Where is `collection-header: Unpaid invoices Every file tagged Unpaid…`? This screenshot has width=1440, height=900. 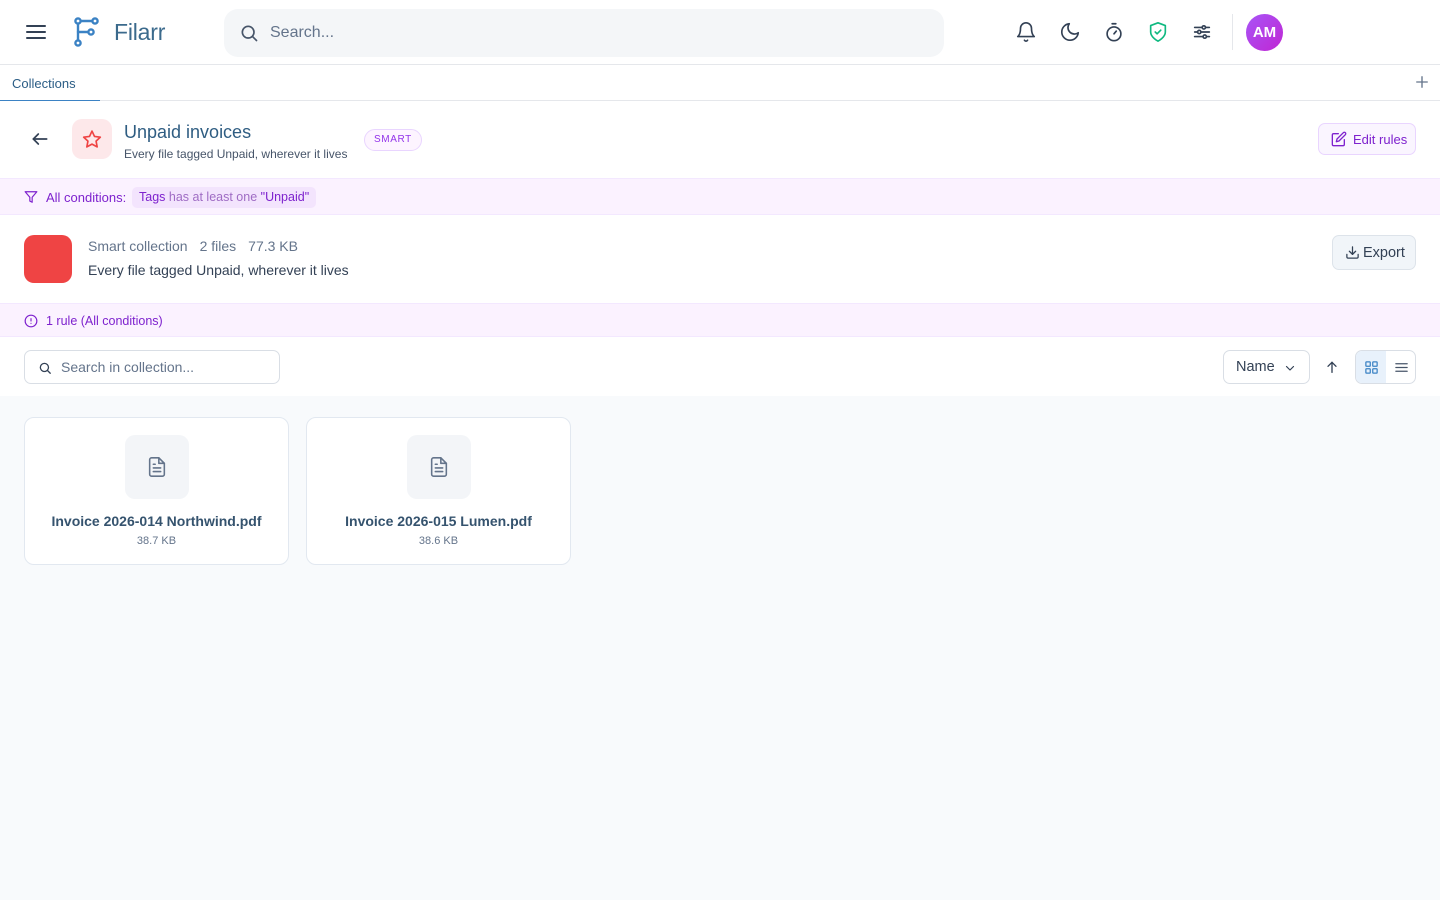 collection-header: Unpaid invoices Every file tagged Unpaid… is located at coordinates (720, 139).